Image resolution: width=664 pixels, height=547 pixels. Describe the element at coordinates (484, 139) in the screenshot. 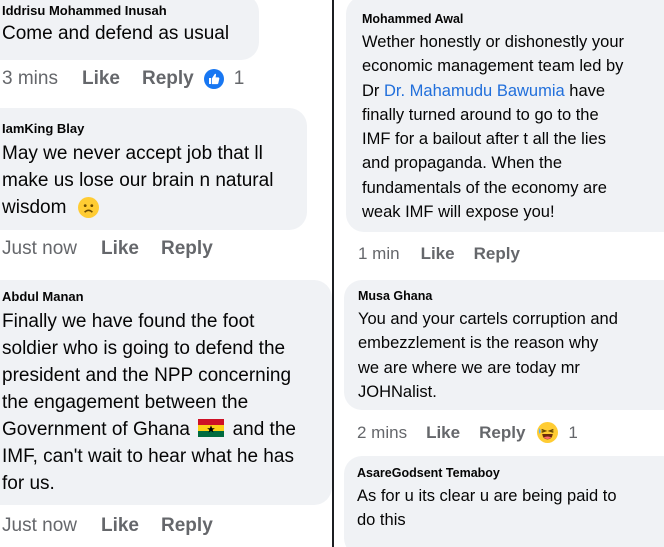

I see `comment-text: IMF for a bailout after t all the lies` at that location.